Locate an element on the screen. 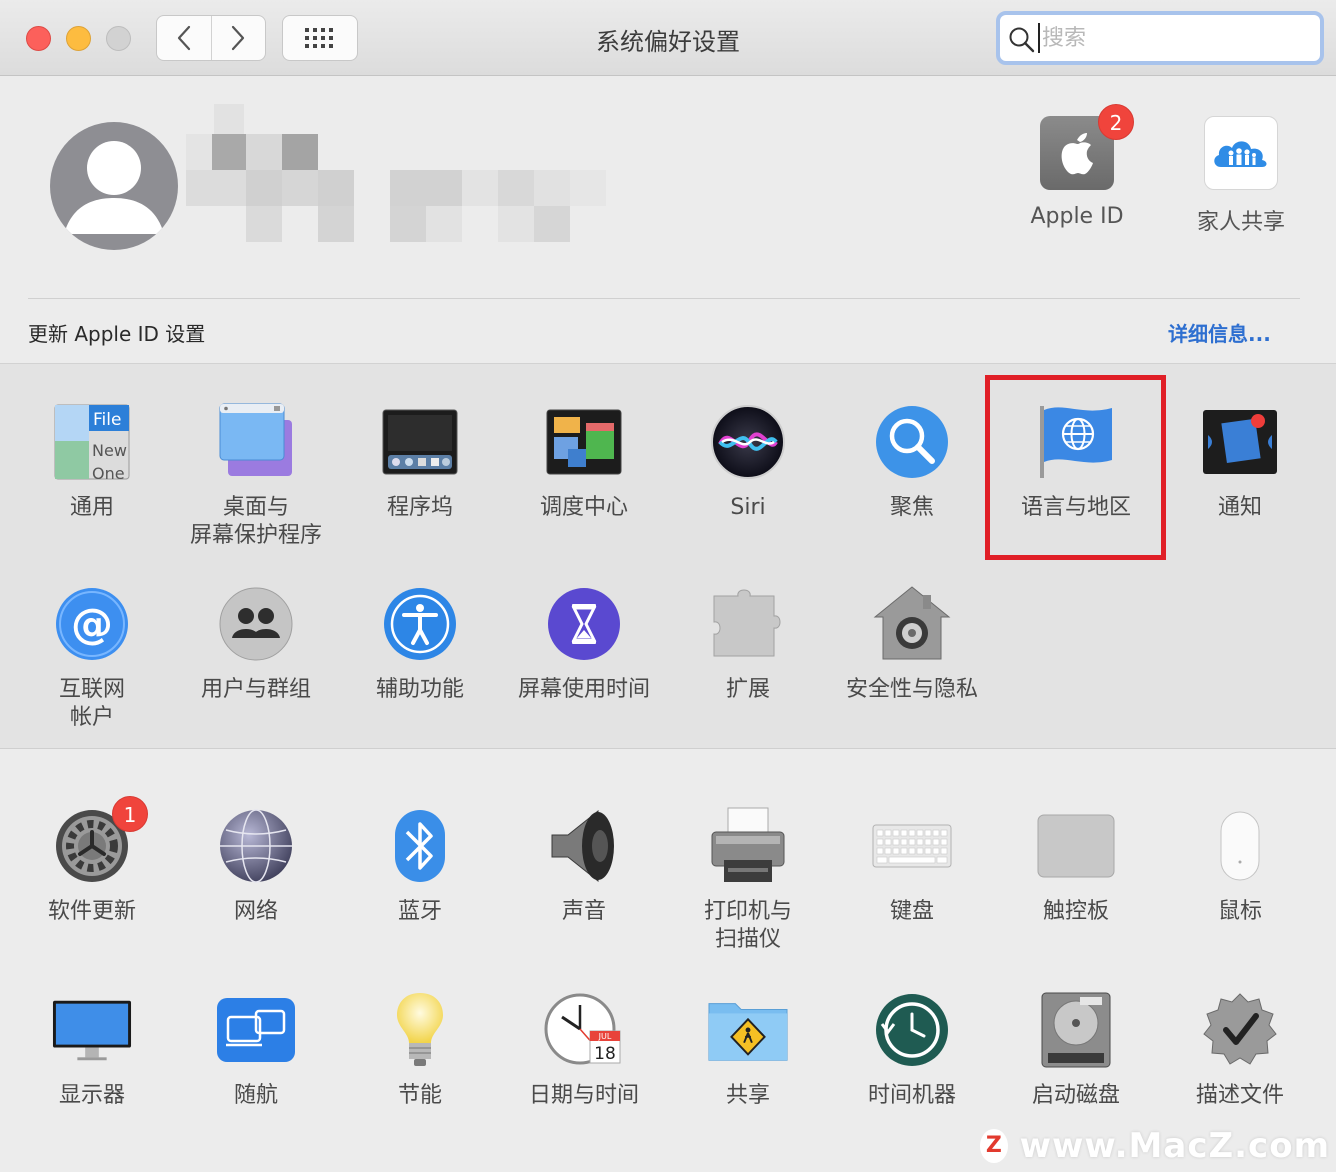  mouse-icon is located at coordinates (1240, 846).